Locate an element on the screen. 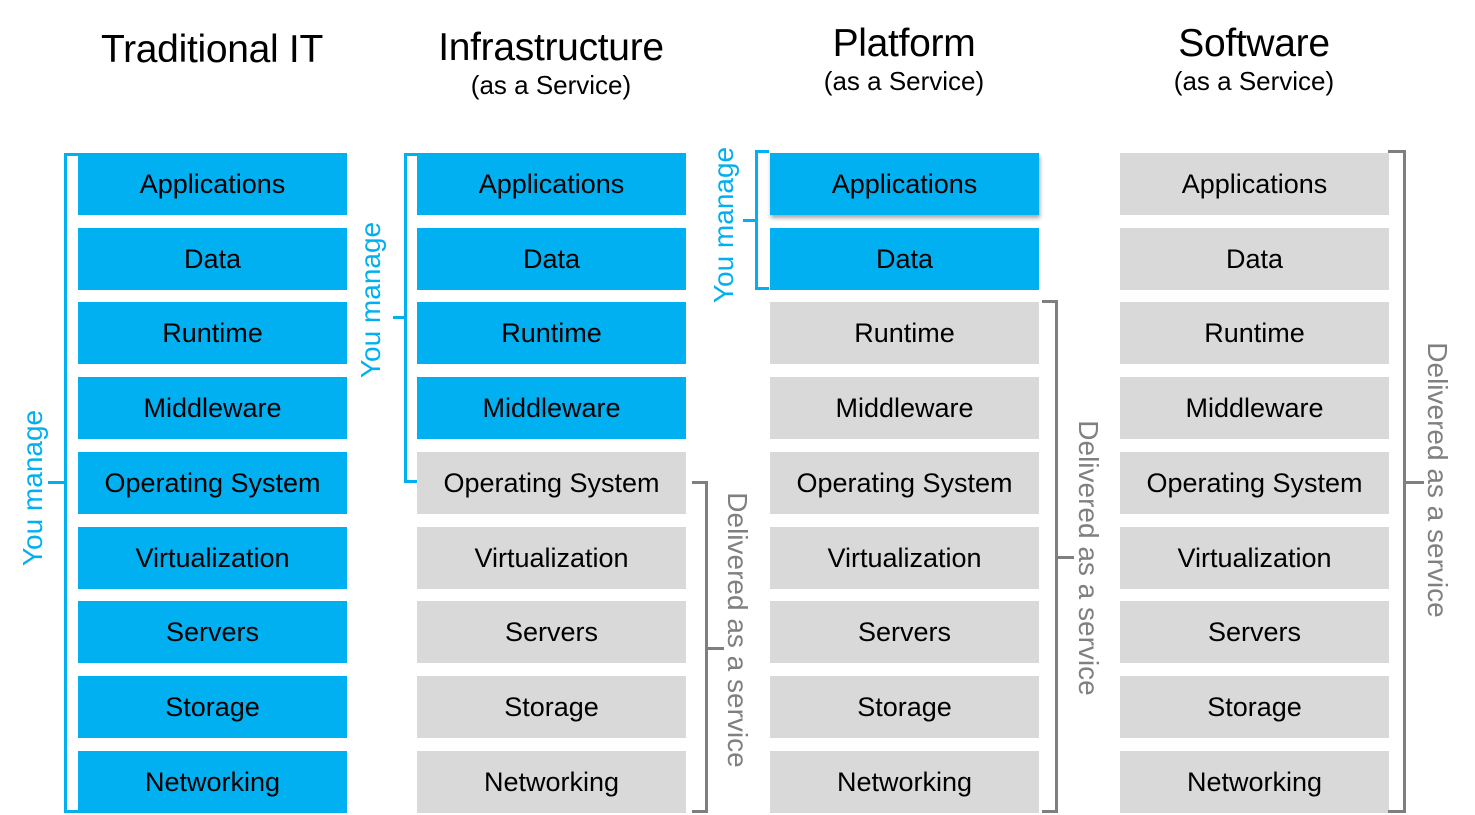  layer-applications-paas: Applications is located at coordinates (904, 184).